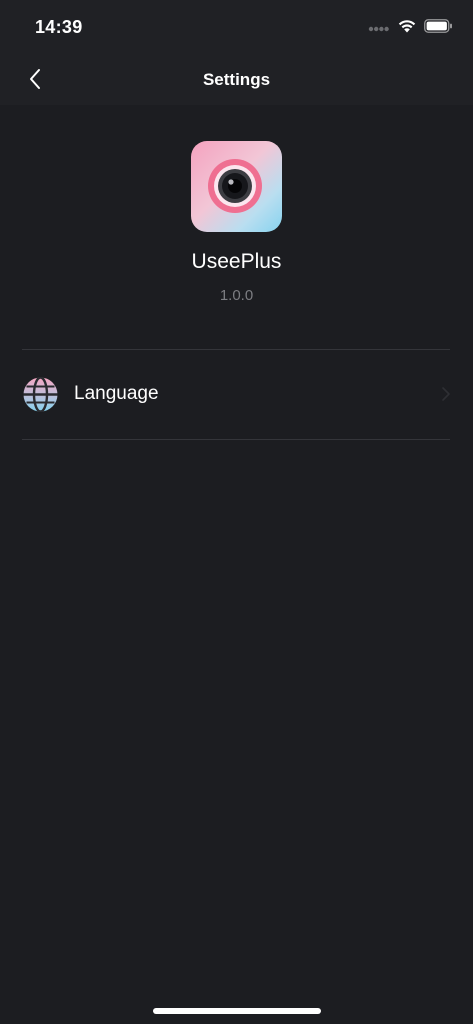 This screenshot has height=1024, width=473. What do you see at coordinates (237, 1011) in the screenshot?
I see `home-indicator` at bounding box center [237, 1011].